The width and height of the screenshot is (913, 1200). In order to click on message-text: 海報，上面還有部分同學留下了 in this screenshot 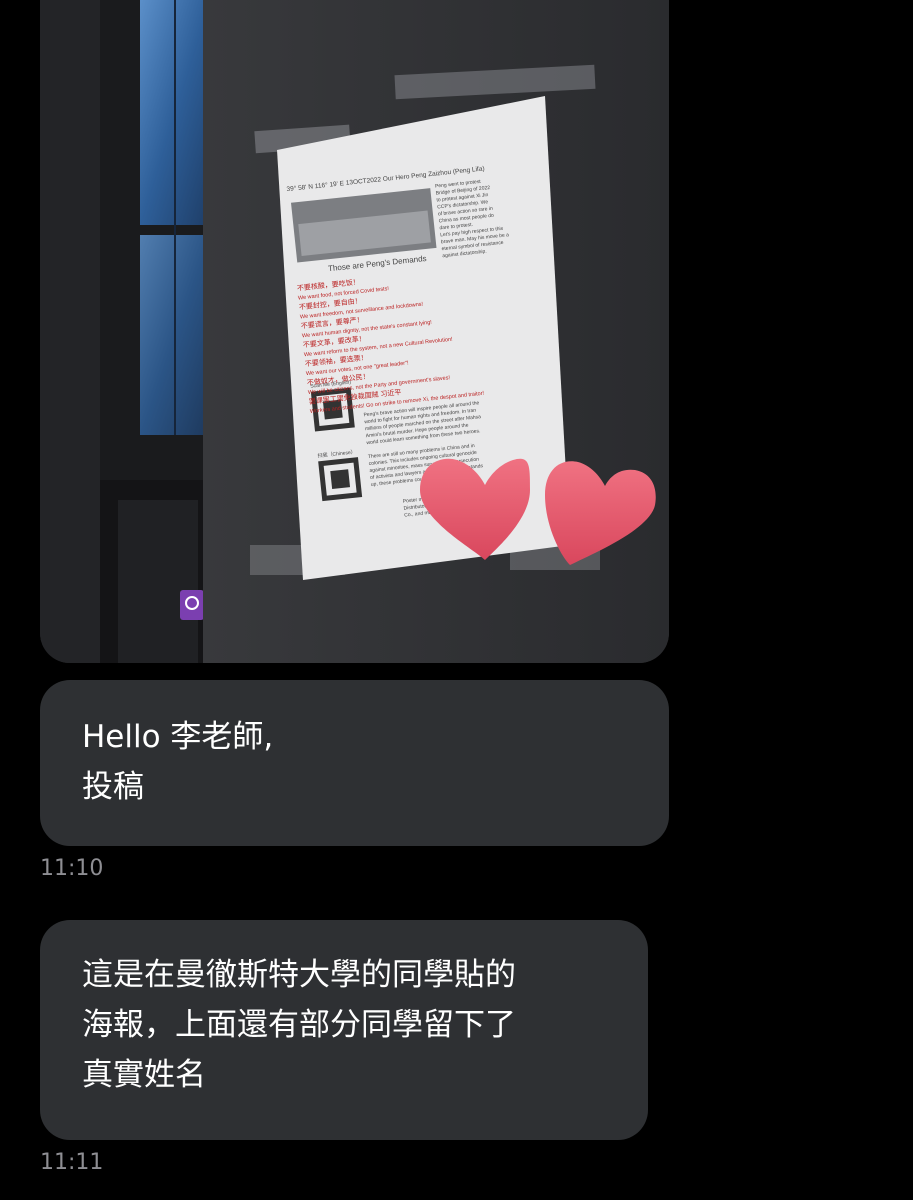, I will do `click(299, 1025)`.